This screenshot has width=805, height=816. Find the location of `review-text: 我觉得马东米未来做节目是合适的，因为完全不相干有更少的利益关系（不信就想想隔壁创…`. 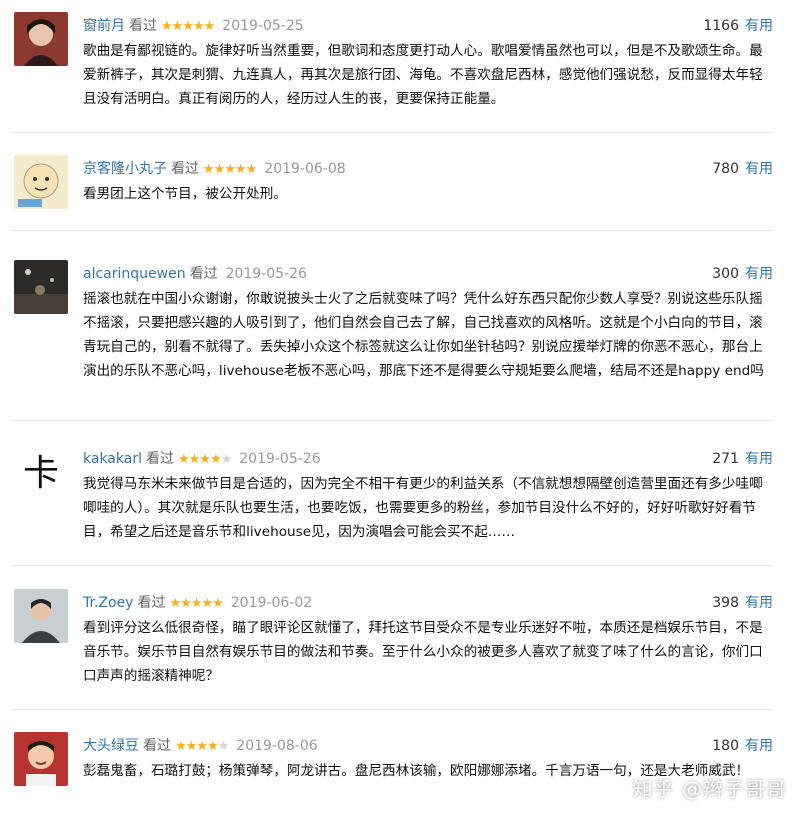

review-text: 我觉得马东米未来做节目是合适的，因为完全不相干有更少的利益关系（不信就想想隔壁创… is located at coordinates (423, 508).